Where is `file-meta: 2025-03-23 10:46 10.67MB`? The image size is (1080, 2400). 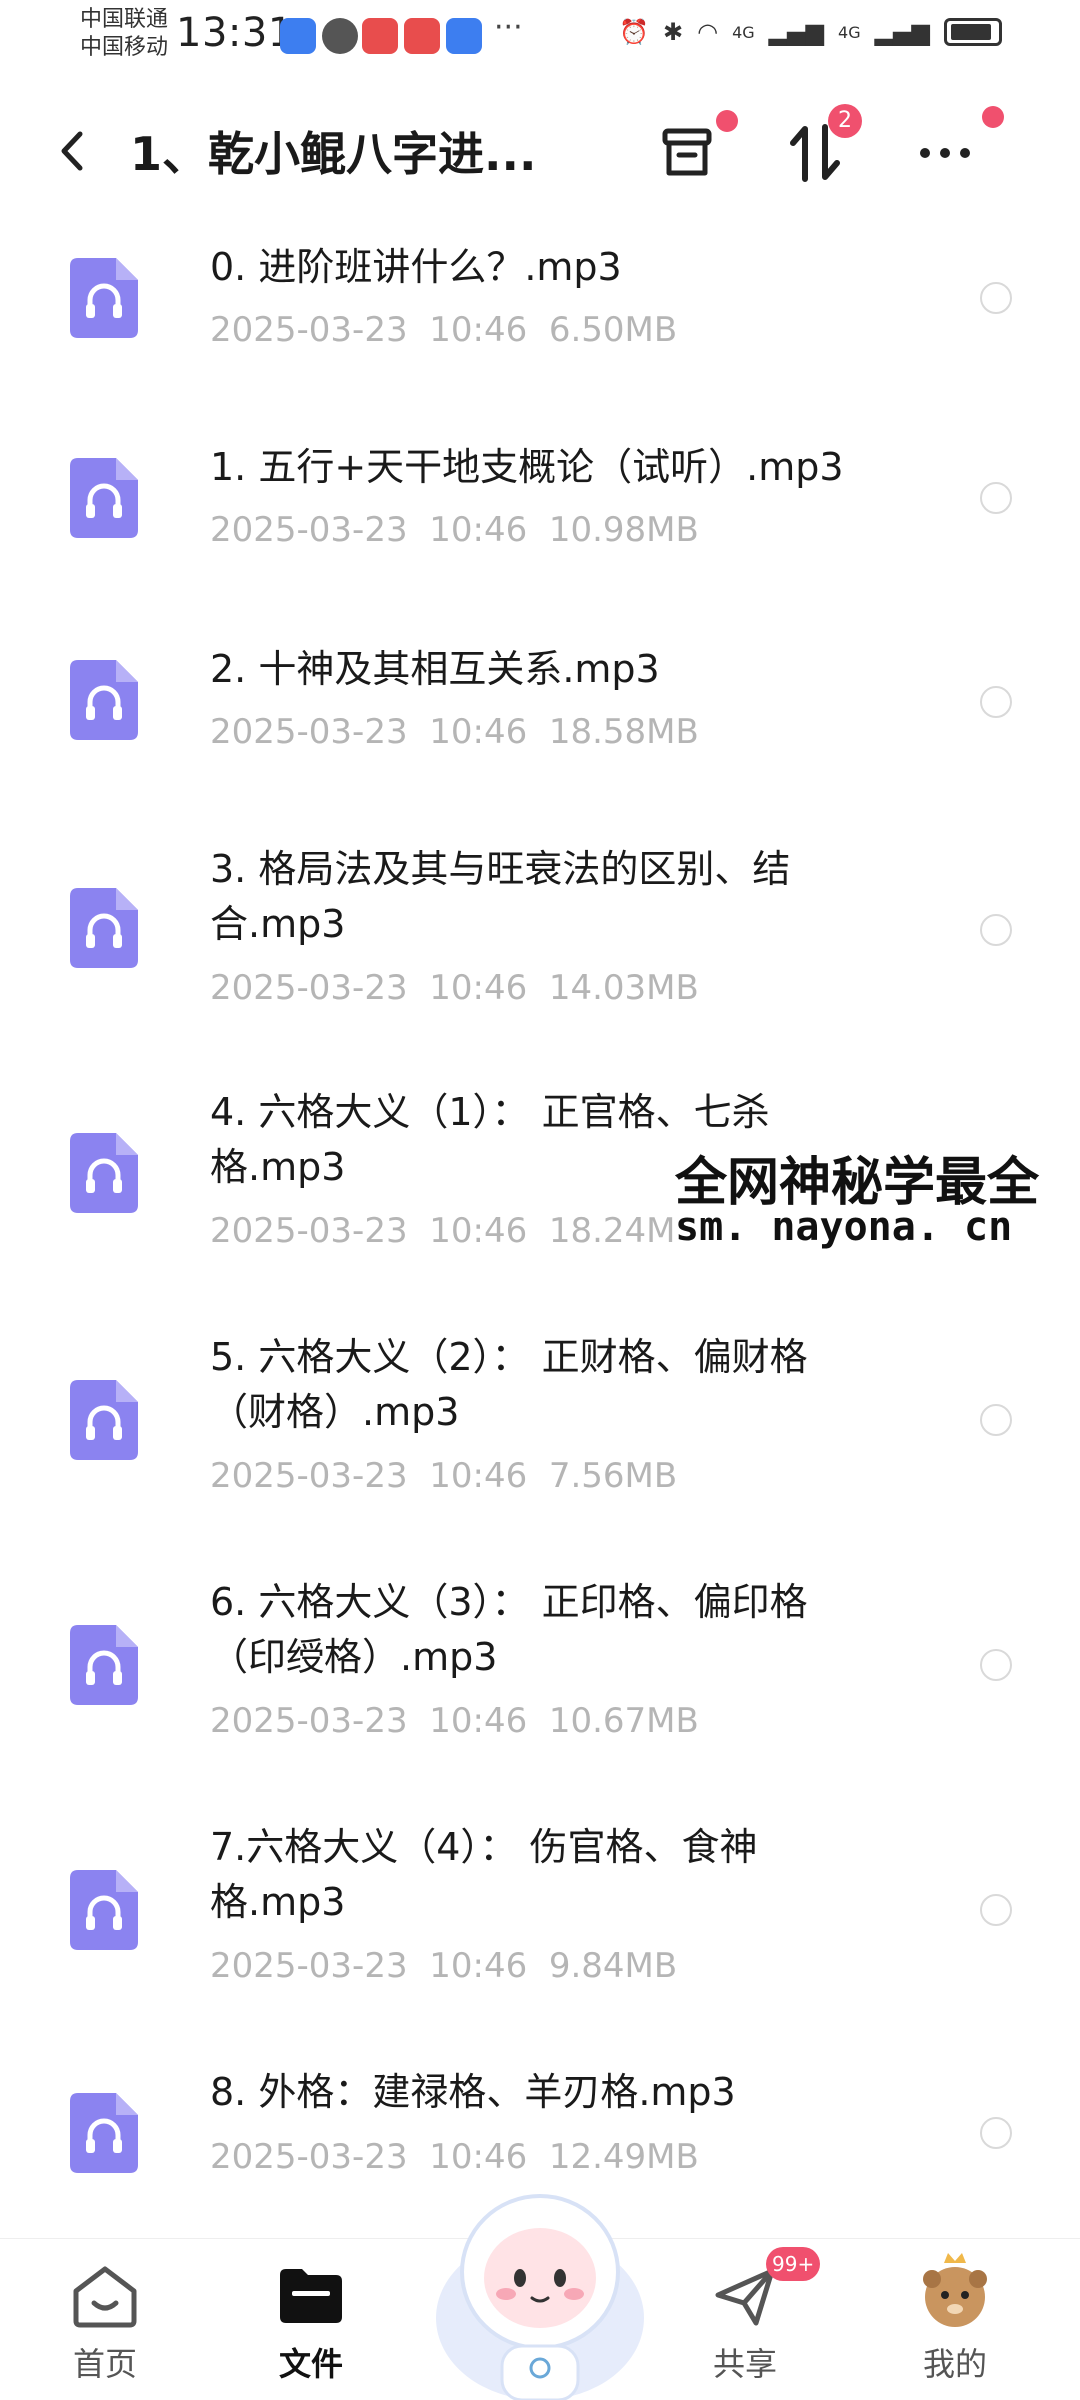 file-meta: 2025-03-23 10:46 10.67MB is located at coordinates (454, 1721).